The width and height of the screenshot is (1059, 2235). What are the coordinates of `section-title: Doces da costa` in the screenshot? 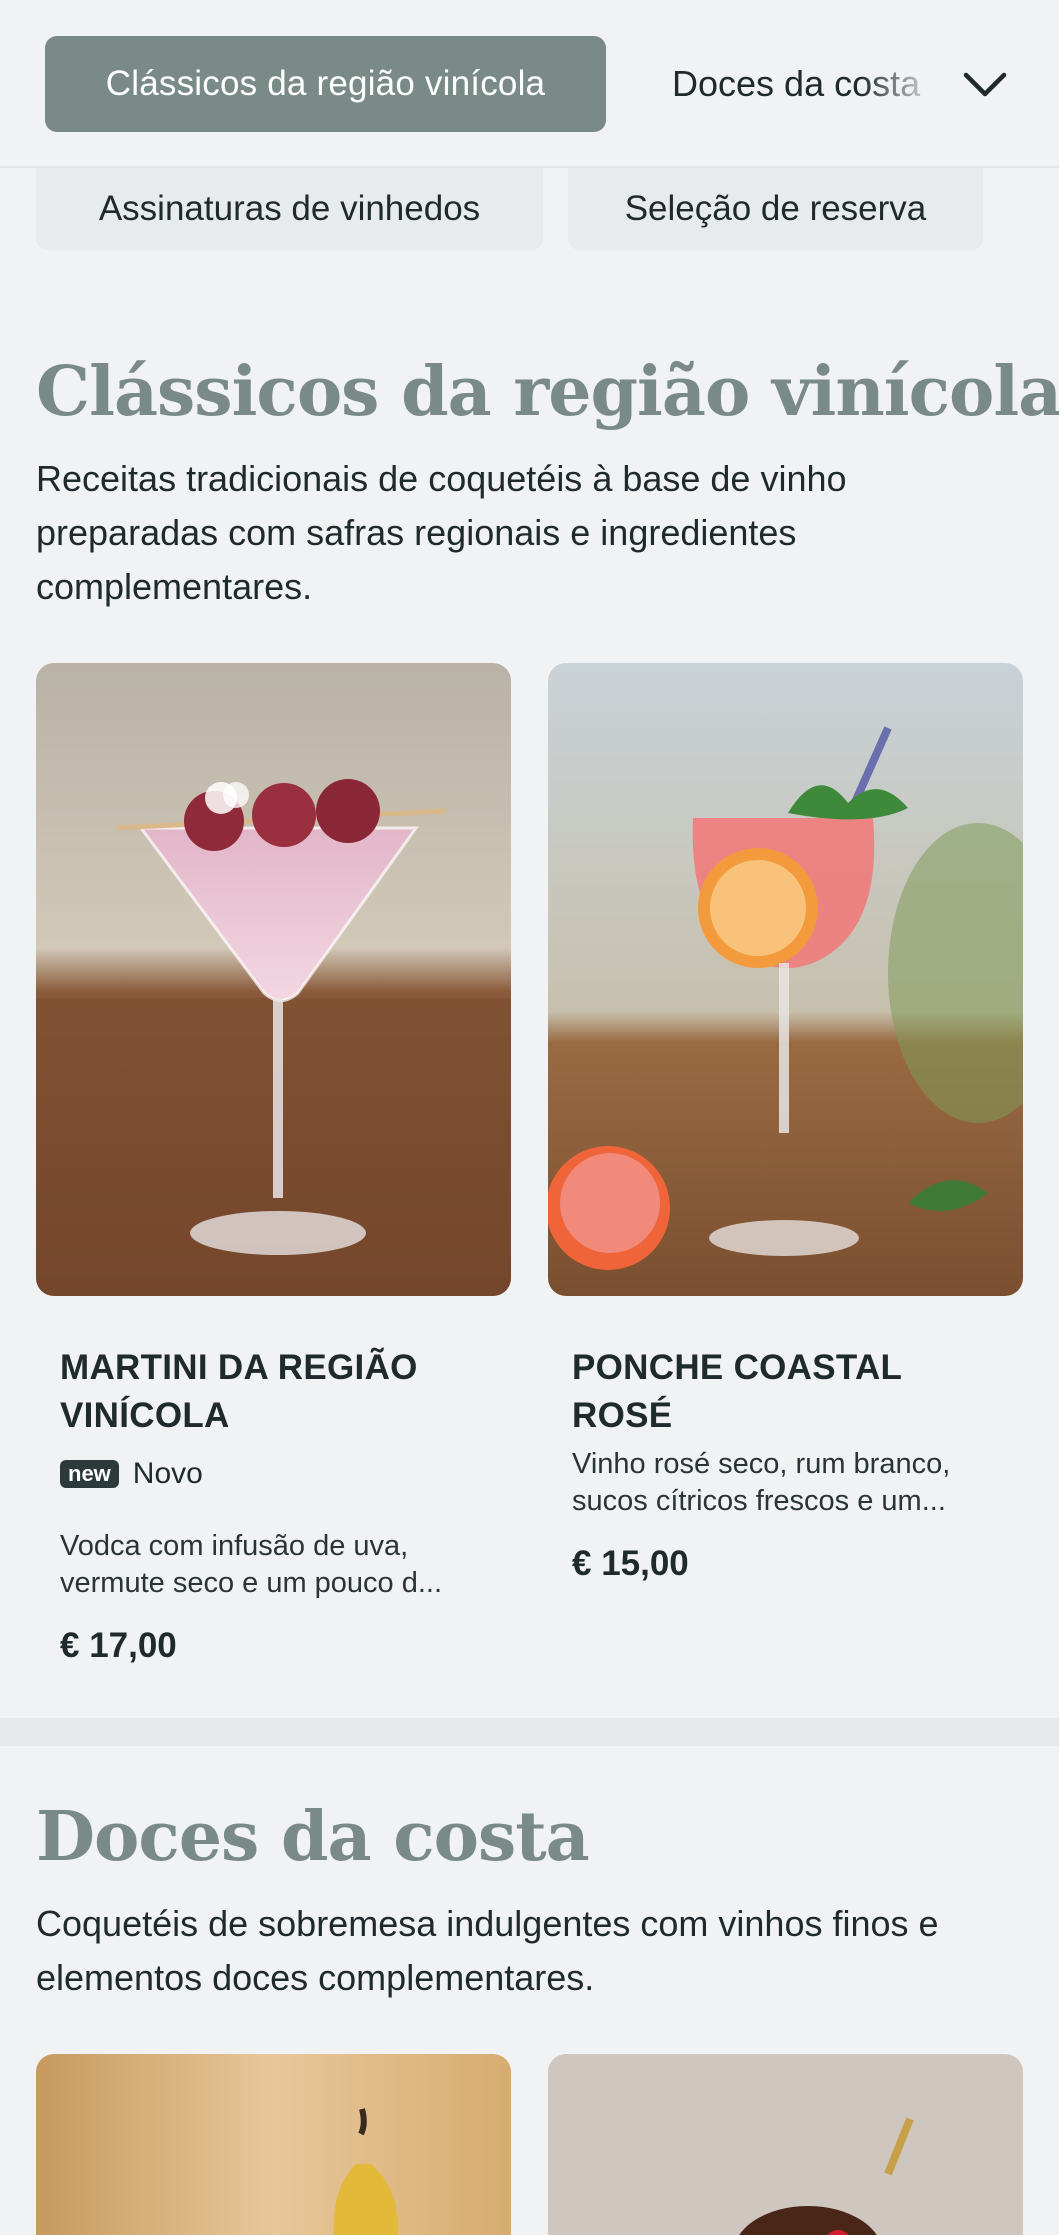 It's located at (313, 1837).